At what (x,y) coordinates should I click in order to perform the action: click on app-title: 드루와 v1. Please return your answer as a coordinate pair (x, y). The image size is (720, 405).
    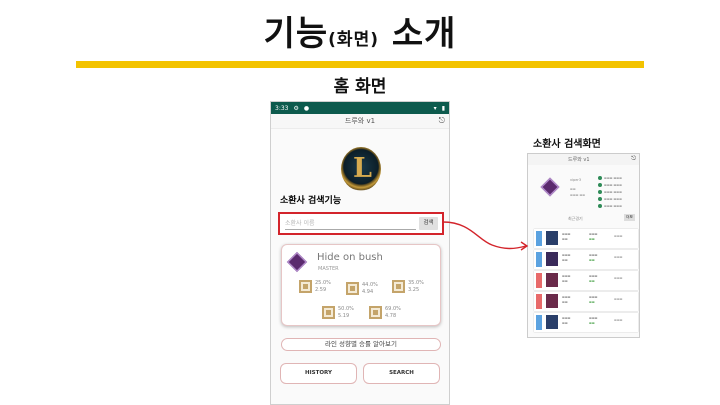
    Looking at the image, I should click on (360, 121).